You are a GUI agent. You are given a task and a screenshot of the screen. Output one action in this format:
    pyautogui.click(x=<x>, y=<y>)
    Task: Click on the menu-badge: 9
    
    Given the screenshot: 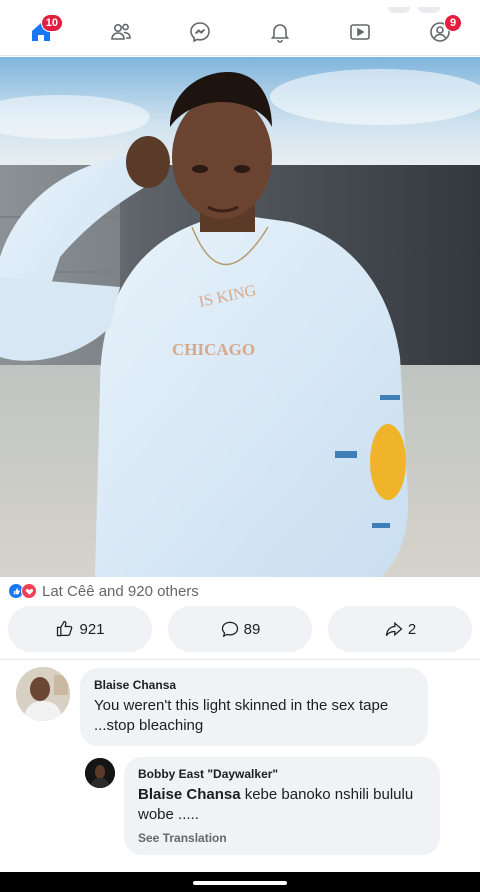 What is the action you would take?
    pyautogui.click(x=453, y=23)
    